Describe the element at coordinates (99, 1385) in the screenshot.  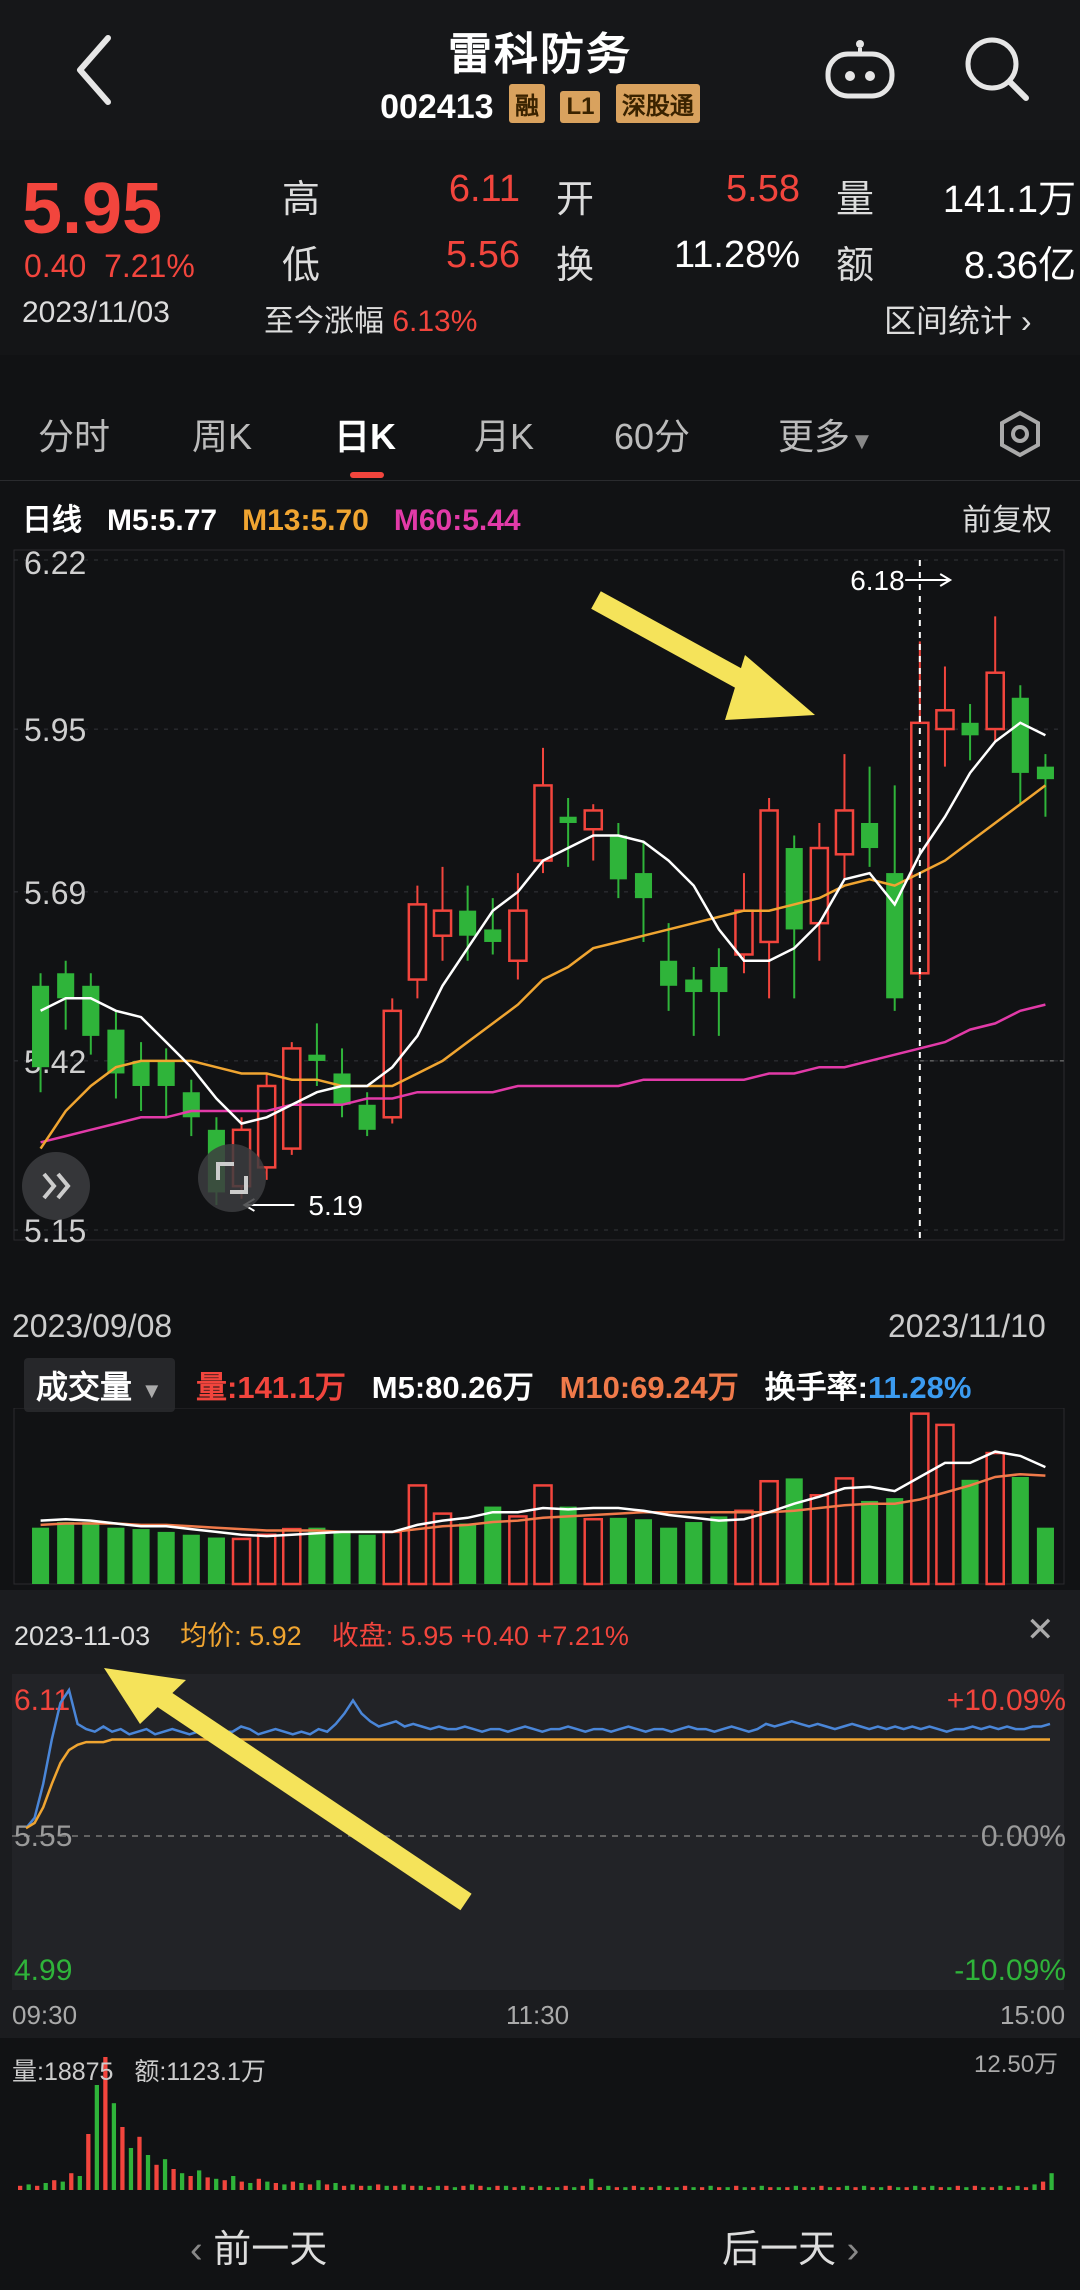
I see `indicator-select-button: 成交量 ▼` at that location.